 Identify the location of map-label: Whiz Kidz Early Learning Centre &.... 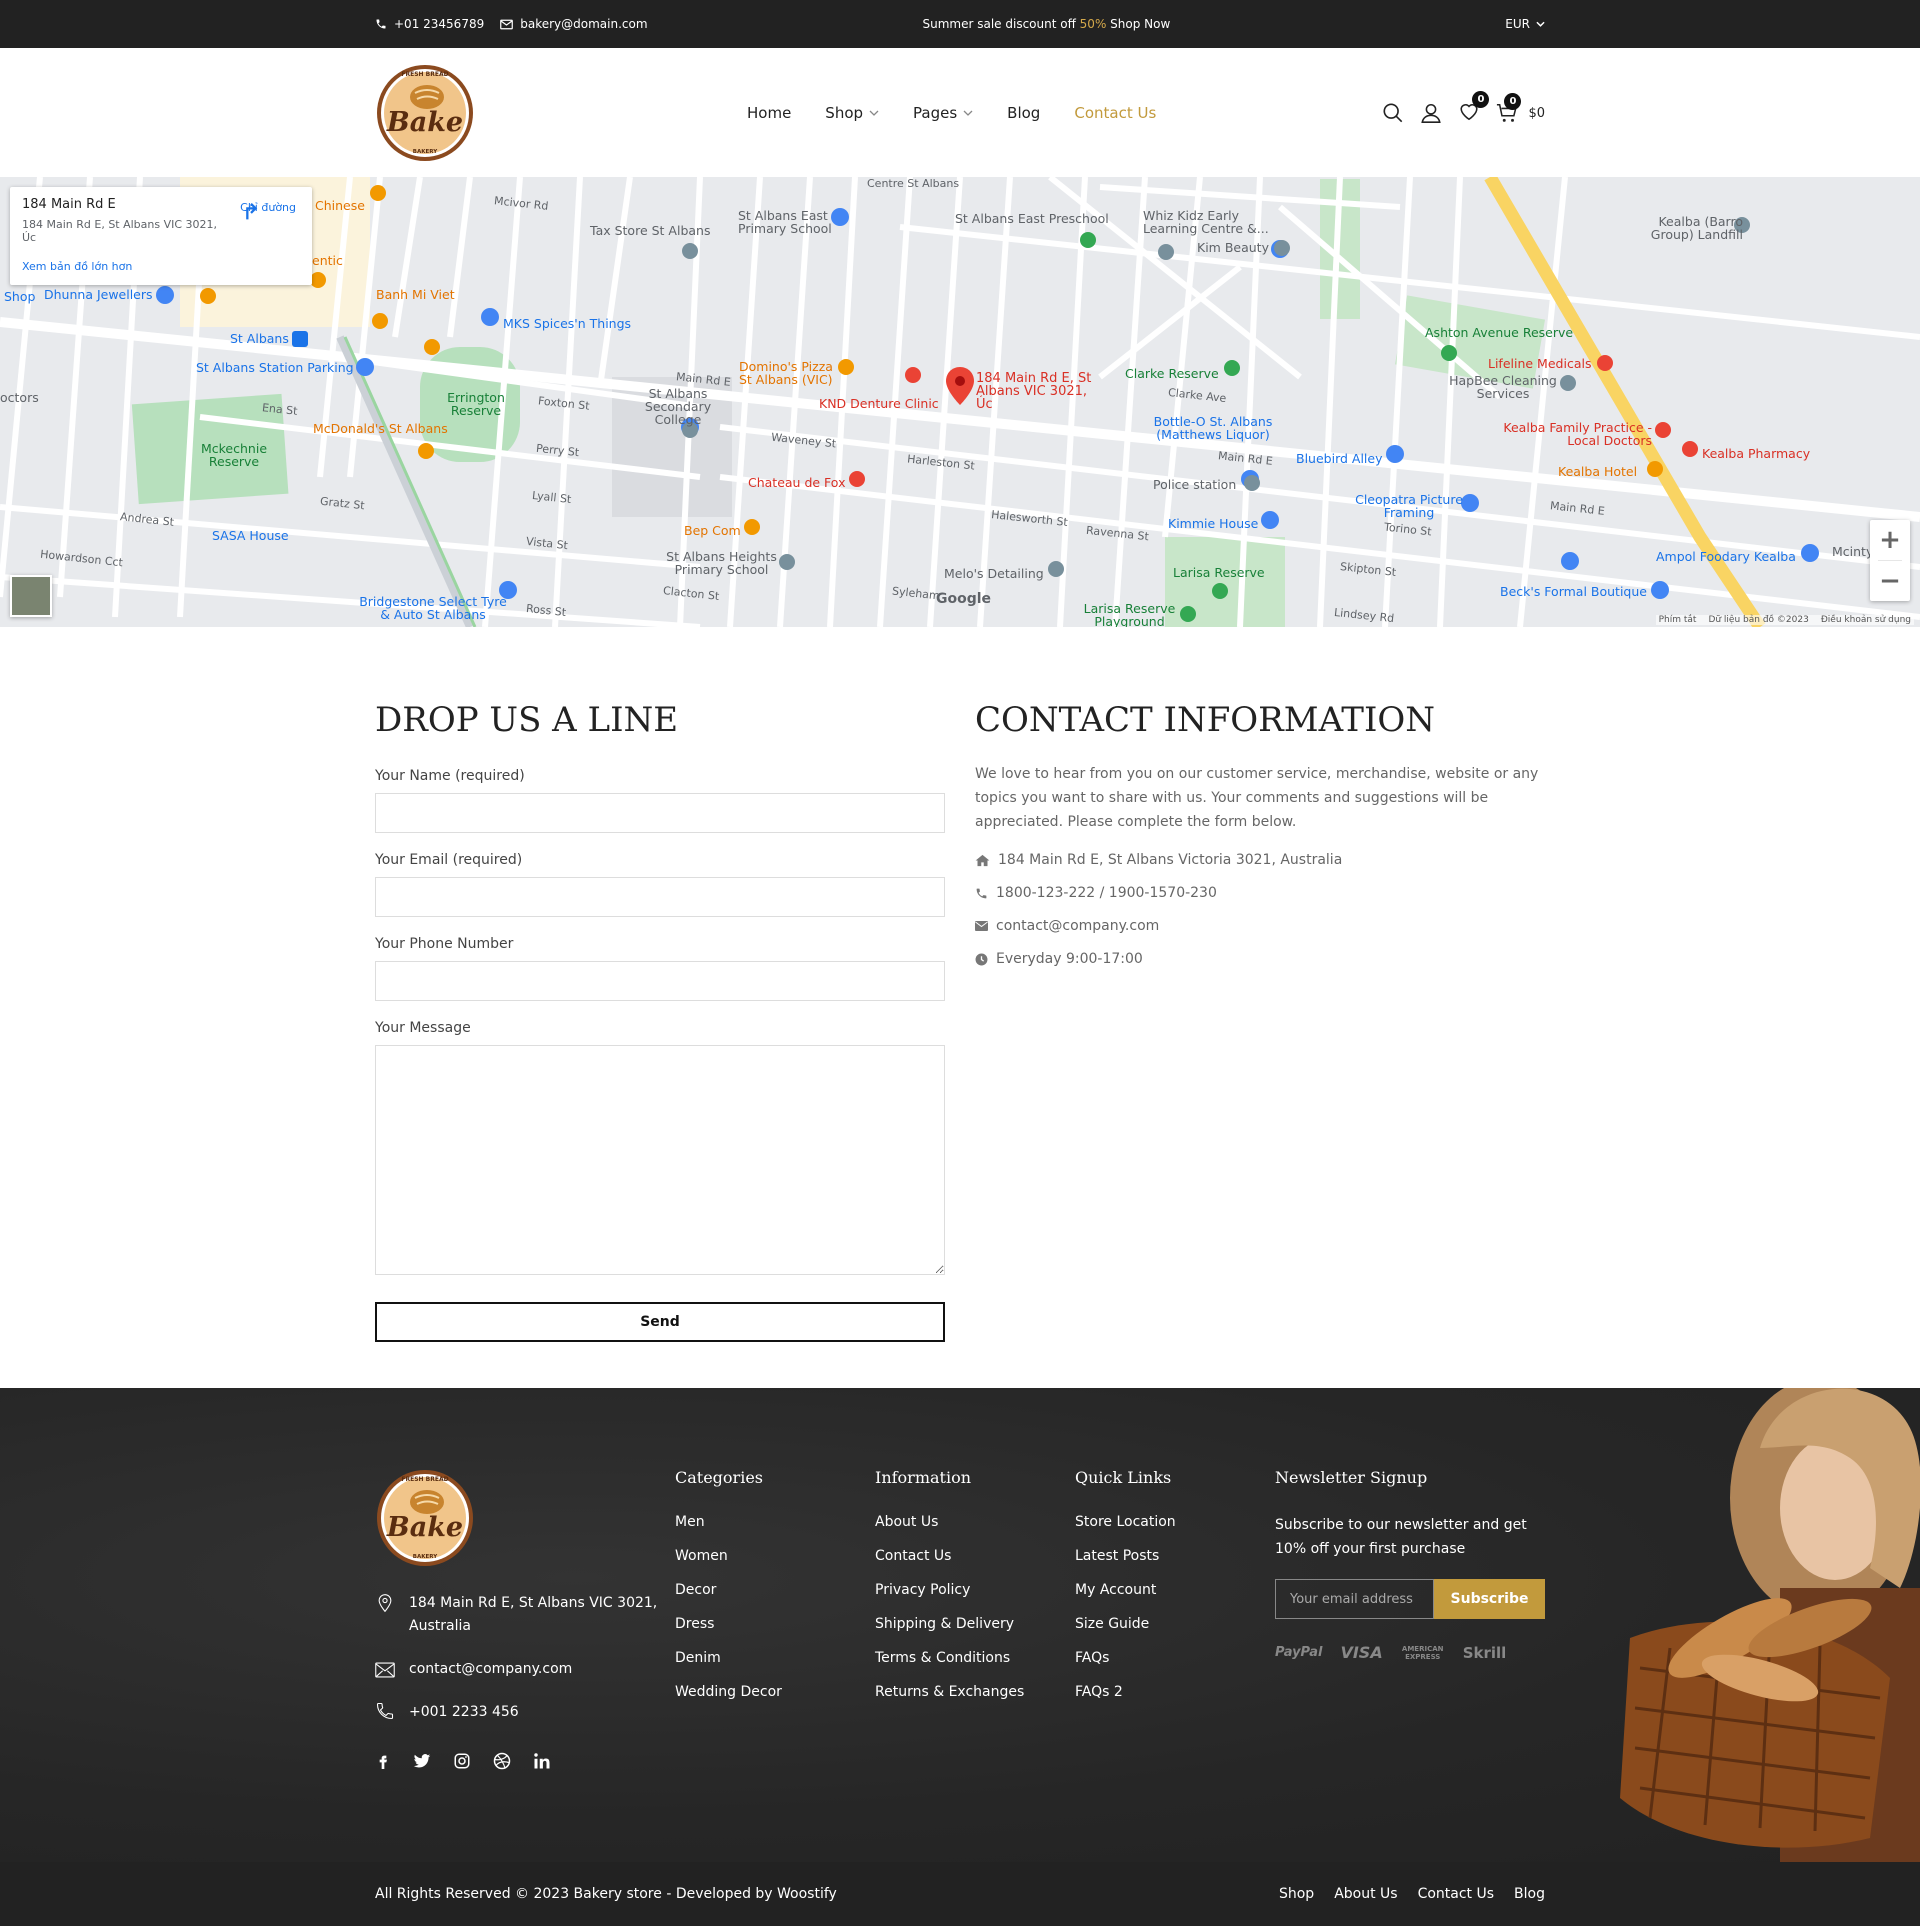
(1206, 222).